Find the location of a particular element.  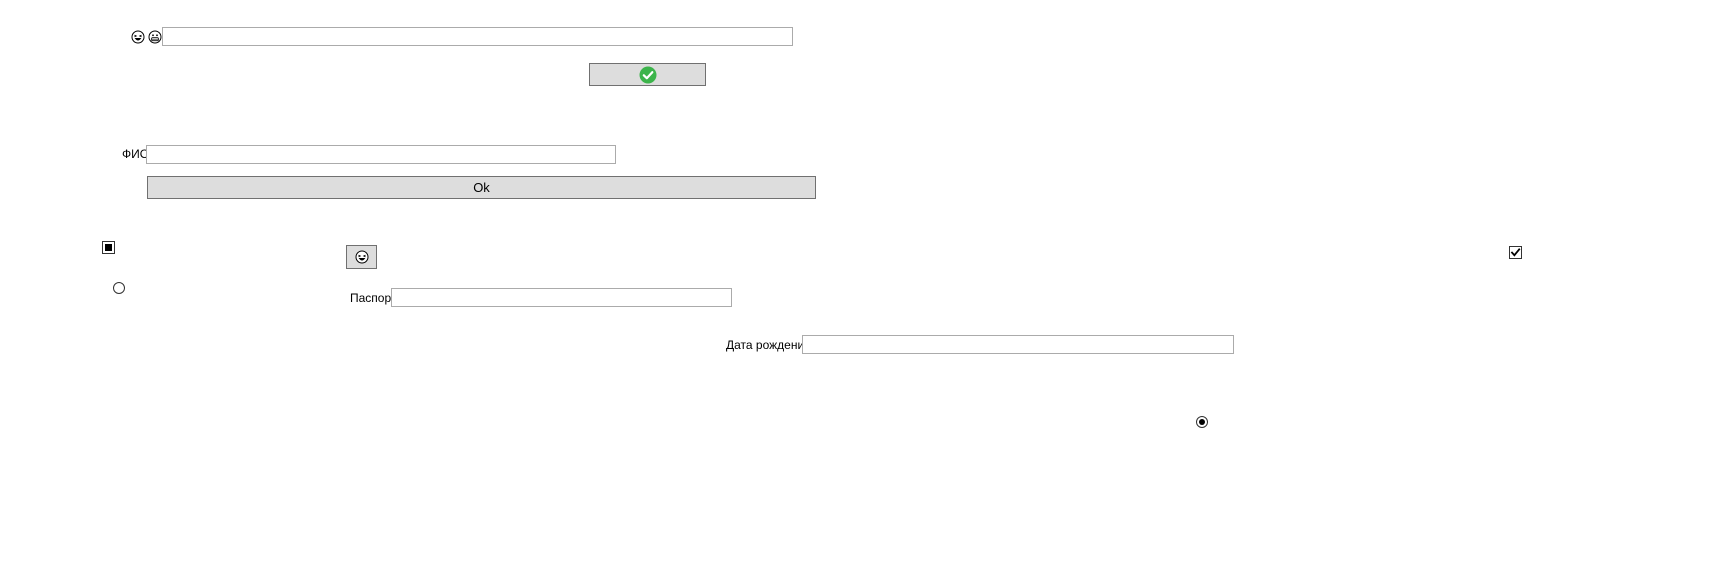

emoji-button is located at coordinates (361, 257).